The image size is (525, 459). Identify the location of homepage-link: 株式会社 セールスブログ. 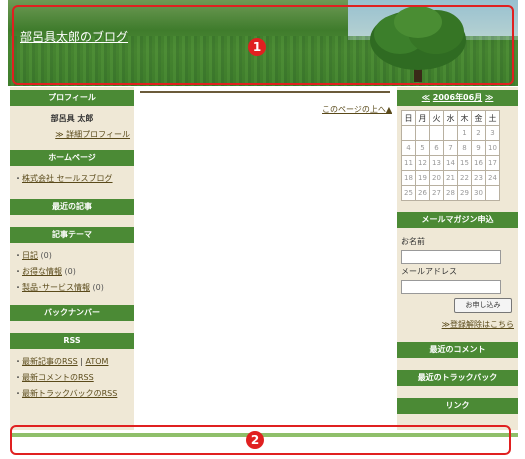
(67, 178).